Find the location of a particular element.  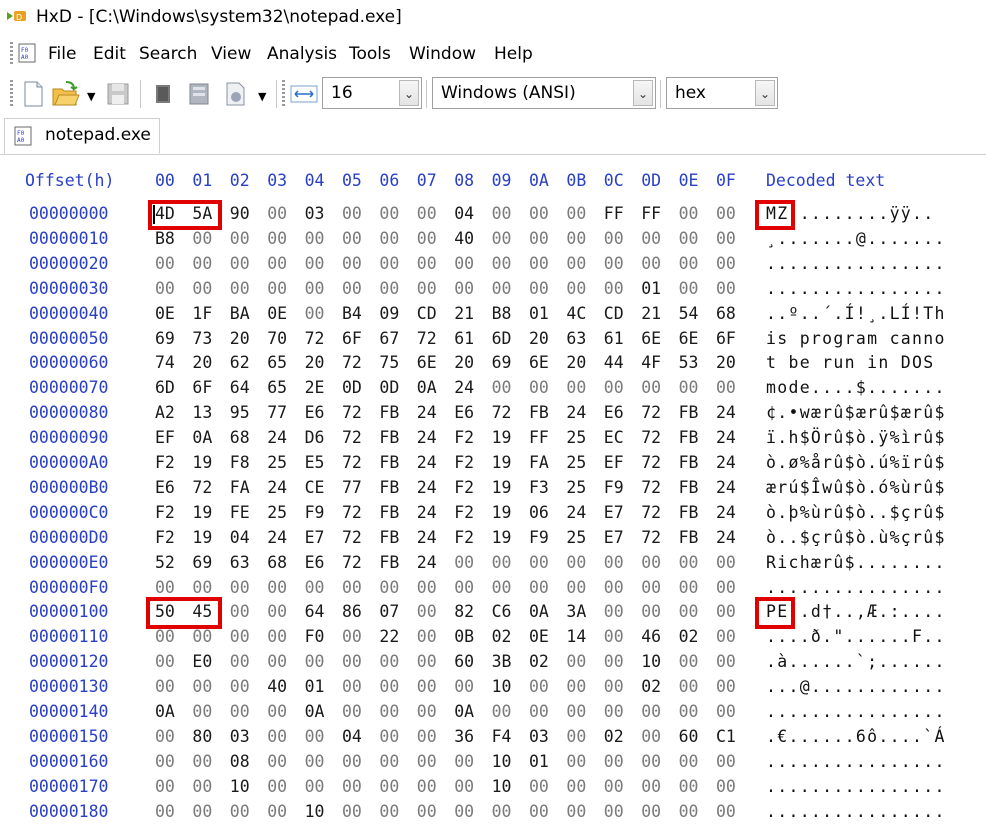

bytes-per-row-select: 16 ⌄ is located at coordinates (372, 93).